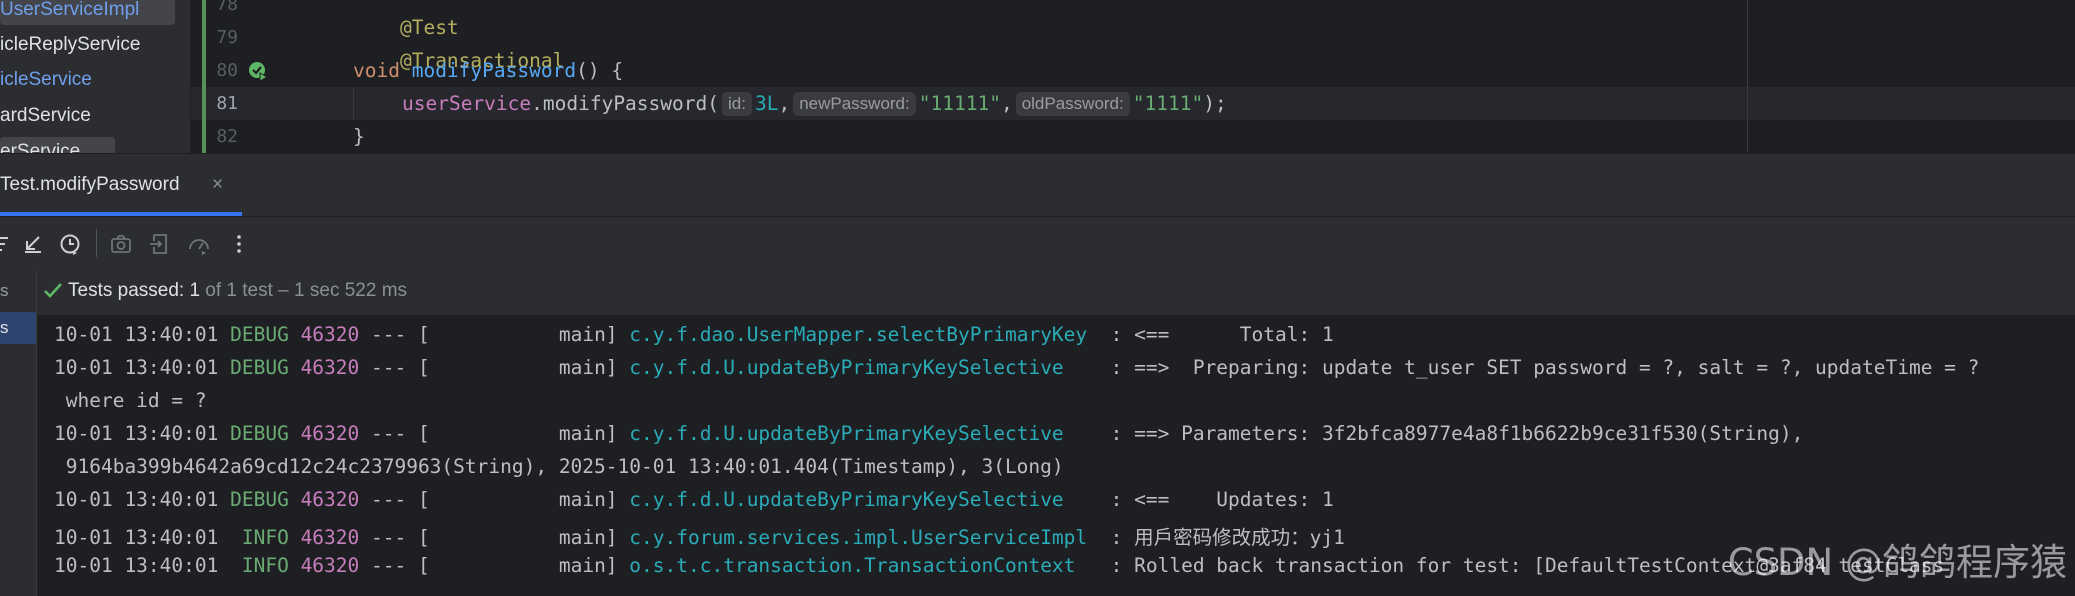  What do you see at coordinates (227, 136) in the screenshot?
I see `line-number: 82` at bounding box center [227, 136].